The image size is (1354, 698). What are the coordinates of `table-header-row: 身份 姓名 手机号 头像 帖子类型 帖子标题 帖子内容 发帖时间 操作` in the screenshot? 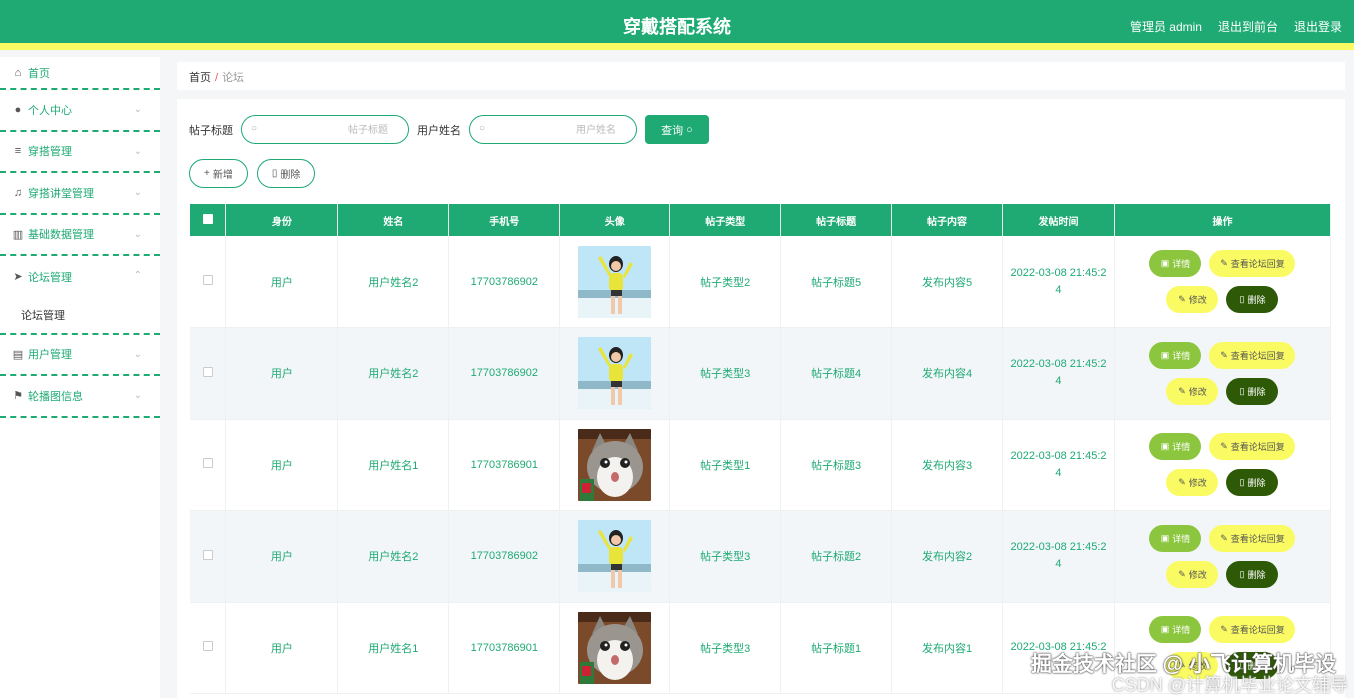 It's located at (761, 220).